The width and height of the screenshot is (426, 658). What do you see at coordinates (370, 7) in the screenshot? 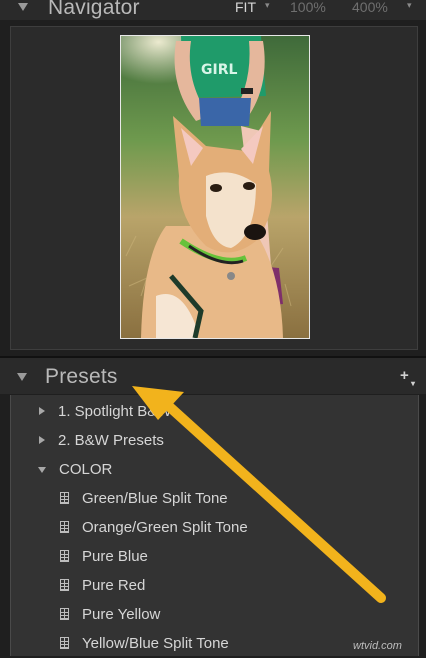
I see `zoom-400-option: 400%` at bounding box center [370, 7].